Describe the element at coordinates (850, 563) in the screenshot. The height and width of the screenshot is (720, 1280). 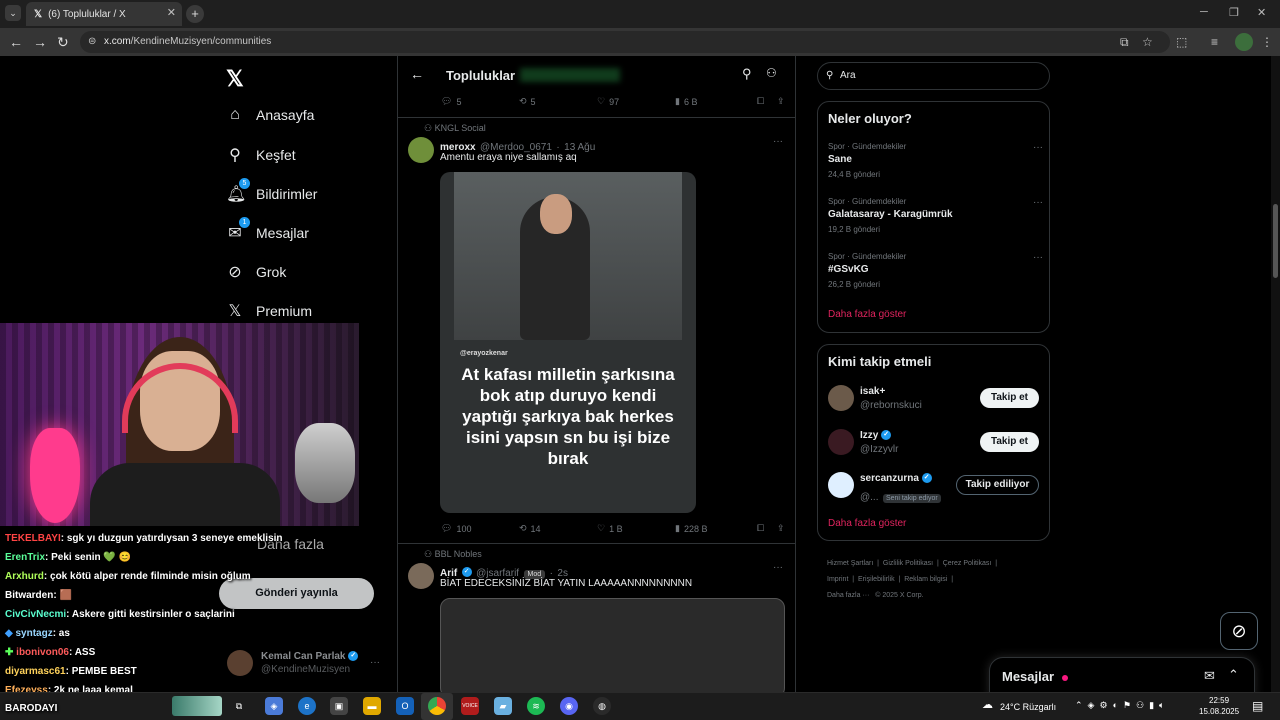
I see `footer-link: Hizmet Şartları` at that location.